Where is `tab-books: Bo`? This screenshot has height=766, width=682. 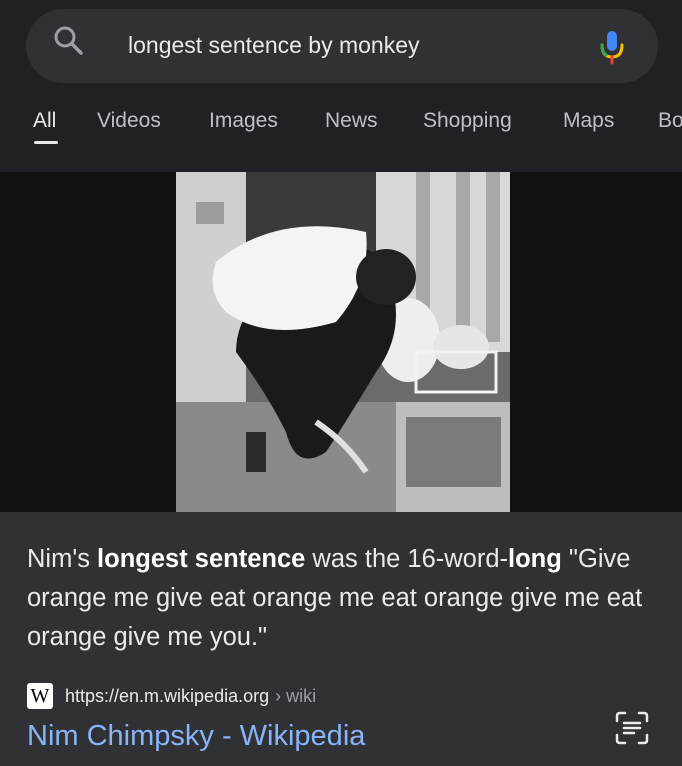 tab-books: Bo is located at coordinates (670, 121).